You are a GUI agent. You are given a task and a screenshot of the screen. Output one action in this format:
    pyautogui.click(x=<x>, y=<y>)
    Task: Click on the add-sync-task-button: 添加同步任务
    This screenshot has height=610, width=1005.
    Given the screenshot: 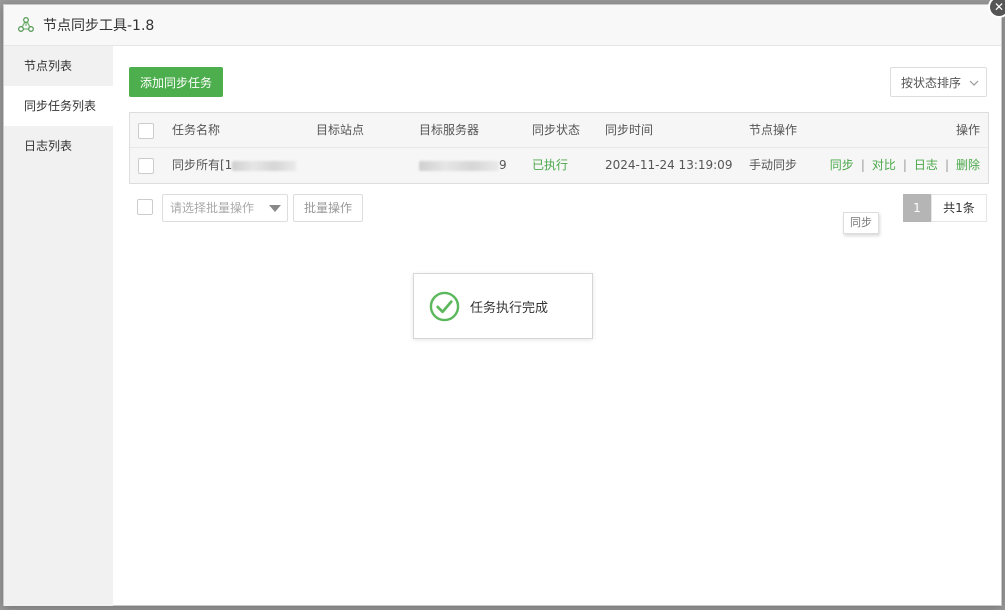 What is the action you would take?
    pyautogui.click(x=176, y=82)
    